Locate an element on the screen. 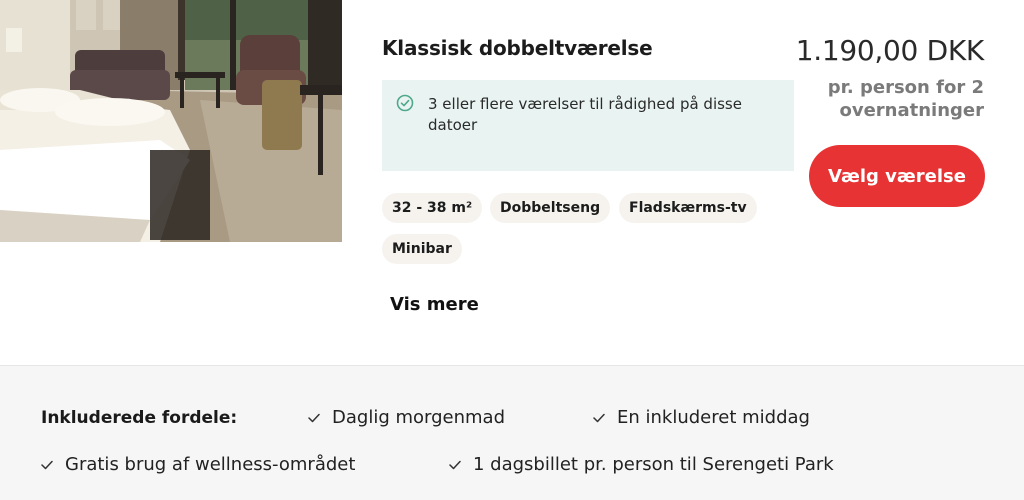 Image resolution: width=1024 pixels, height=500 pixels. benefit-item: En inkluderet middag is located at coordinates (701, 417).